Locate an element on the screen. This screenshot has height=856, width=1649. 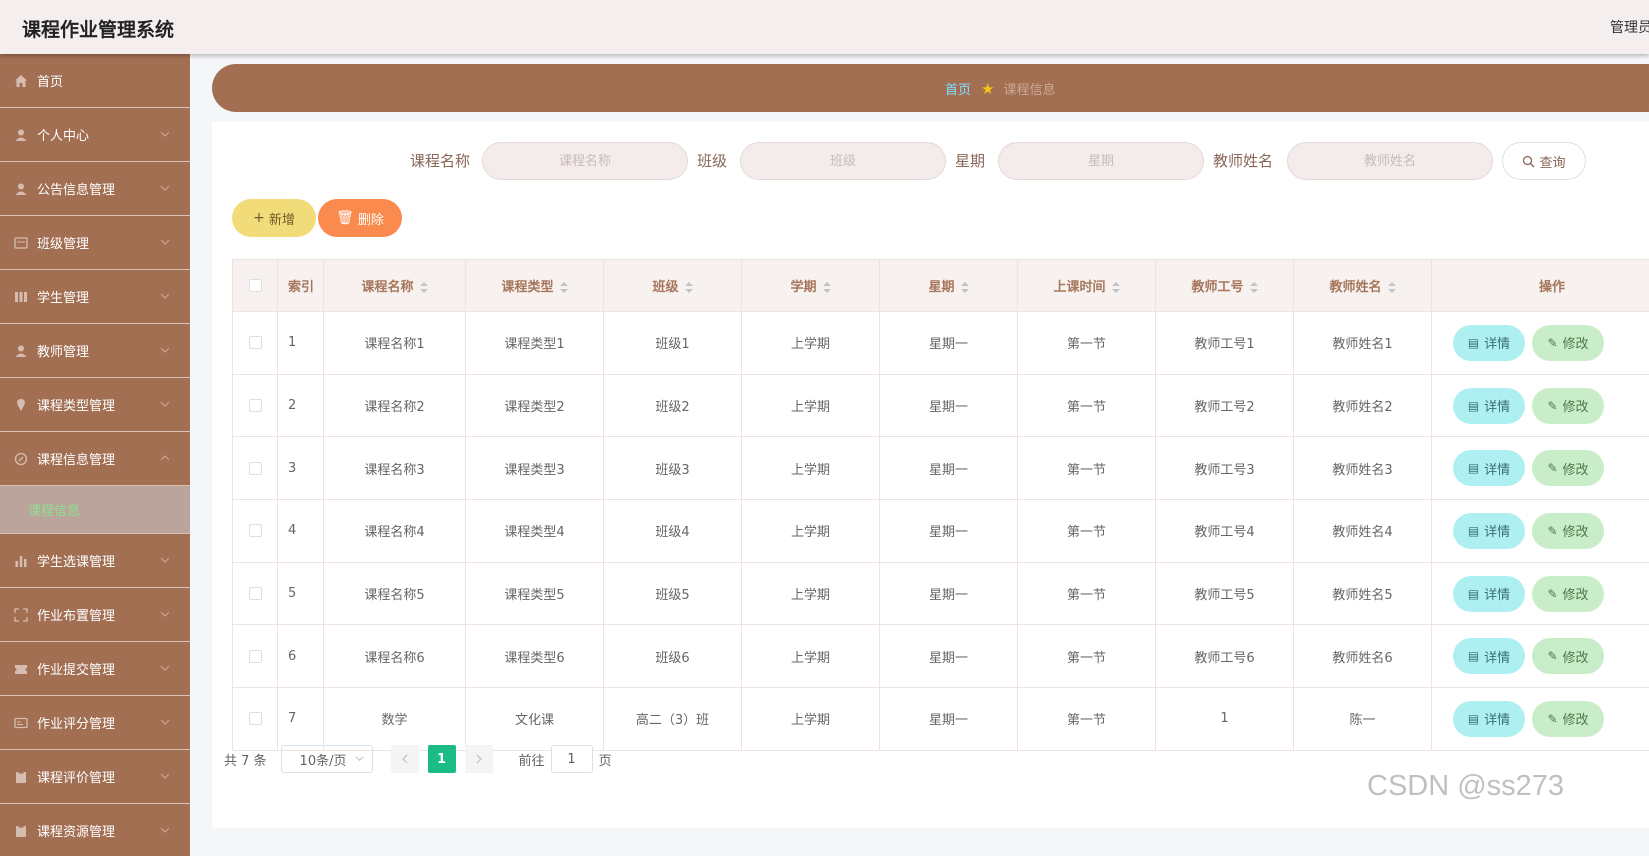
watermark: CSDN @ss273 is located at coordinates (1466, 786).